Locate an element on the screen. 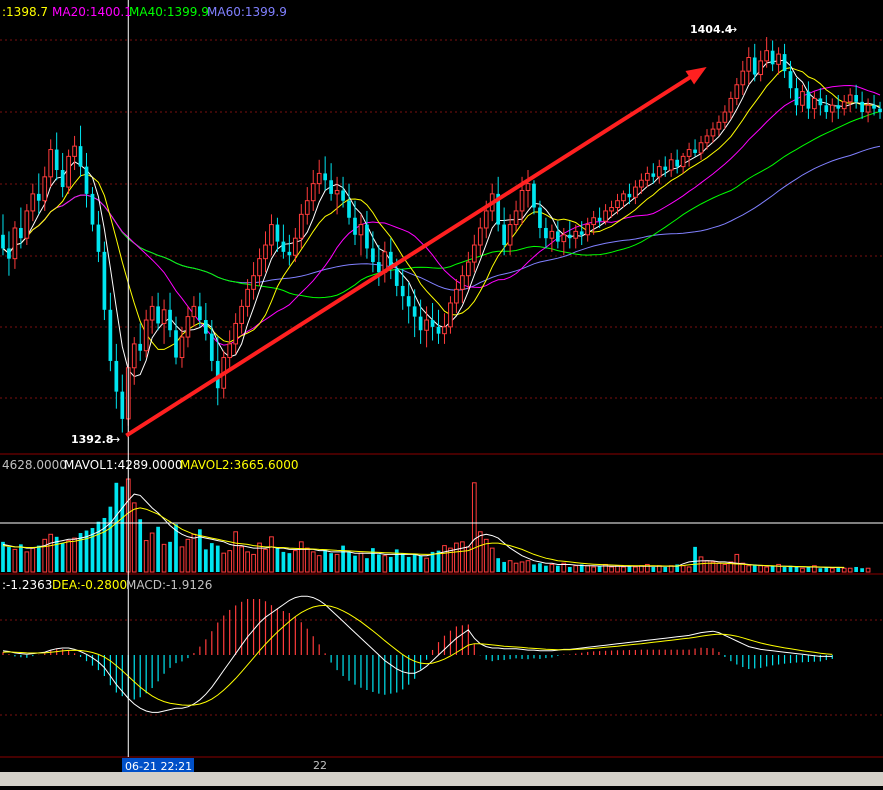 This screenshot has height=790, width=883. dea-line is located at coordinates (417, 655).